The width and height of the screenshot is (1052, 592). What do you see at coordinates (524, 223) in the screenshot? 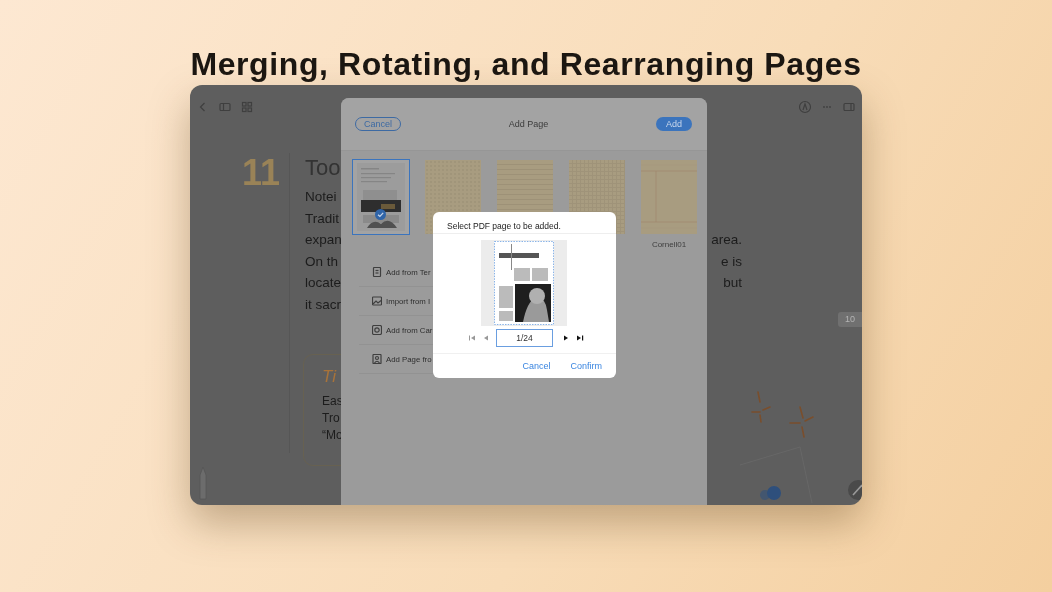
I see `dialog-title: Select PDF page to be added.` at bounding box center [524, 223].